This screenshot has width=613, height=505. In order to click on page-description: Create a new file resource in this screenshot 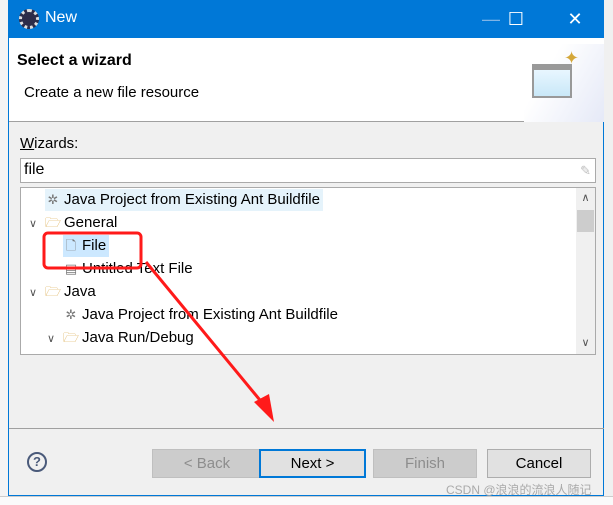, I will do `click(112, 92)`.